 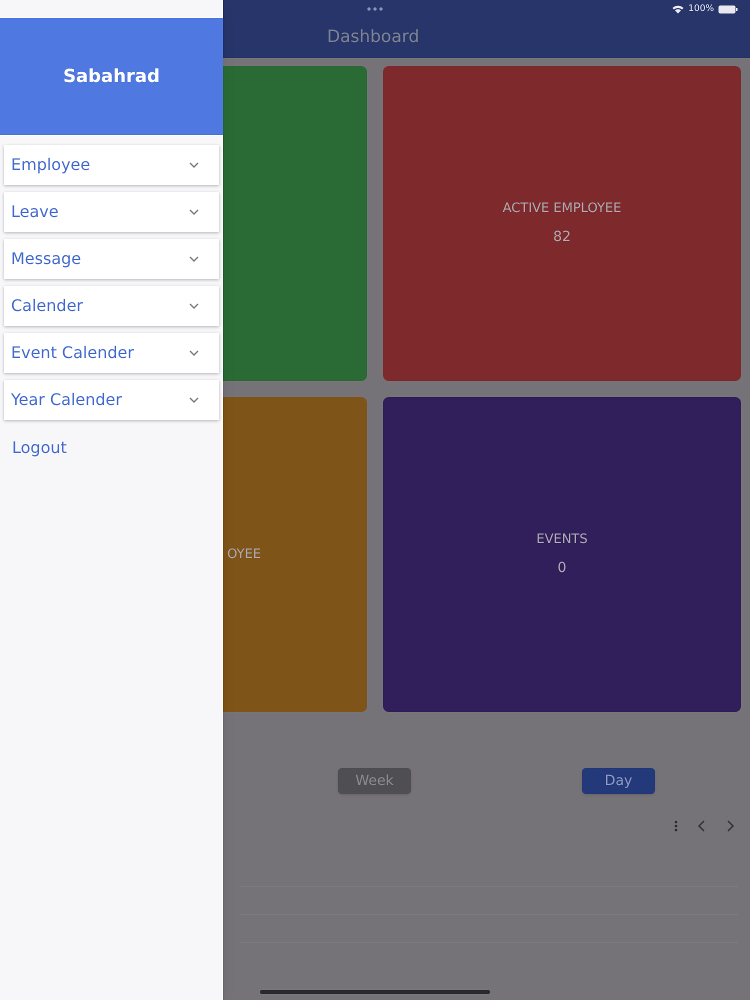 I want to click on card-label: OYEE, so click(x=244, y=555).